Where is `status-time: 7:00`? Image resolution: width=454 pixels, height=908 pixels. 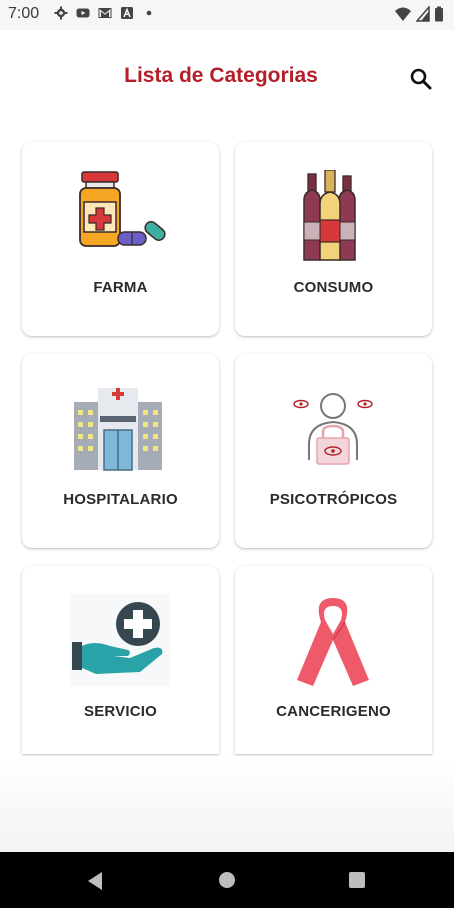
status-time: 7:00 is located at coordinates (24, 13).